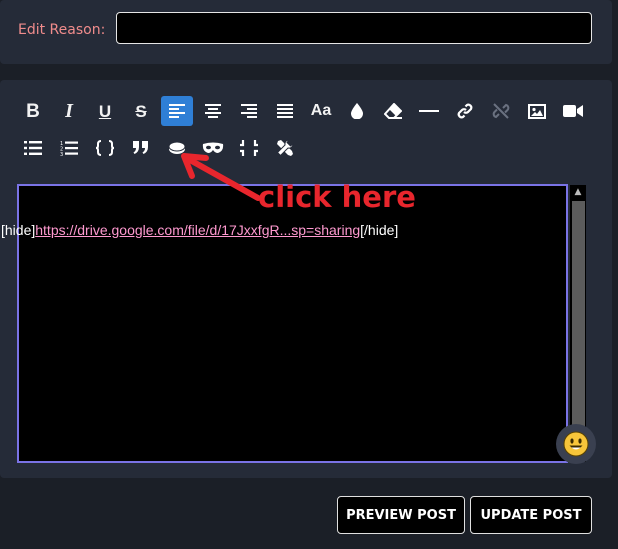 This screenshot has width=618, height=549. I want to click on align-left-button, so click(177, 111).